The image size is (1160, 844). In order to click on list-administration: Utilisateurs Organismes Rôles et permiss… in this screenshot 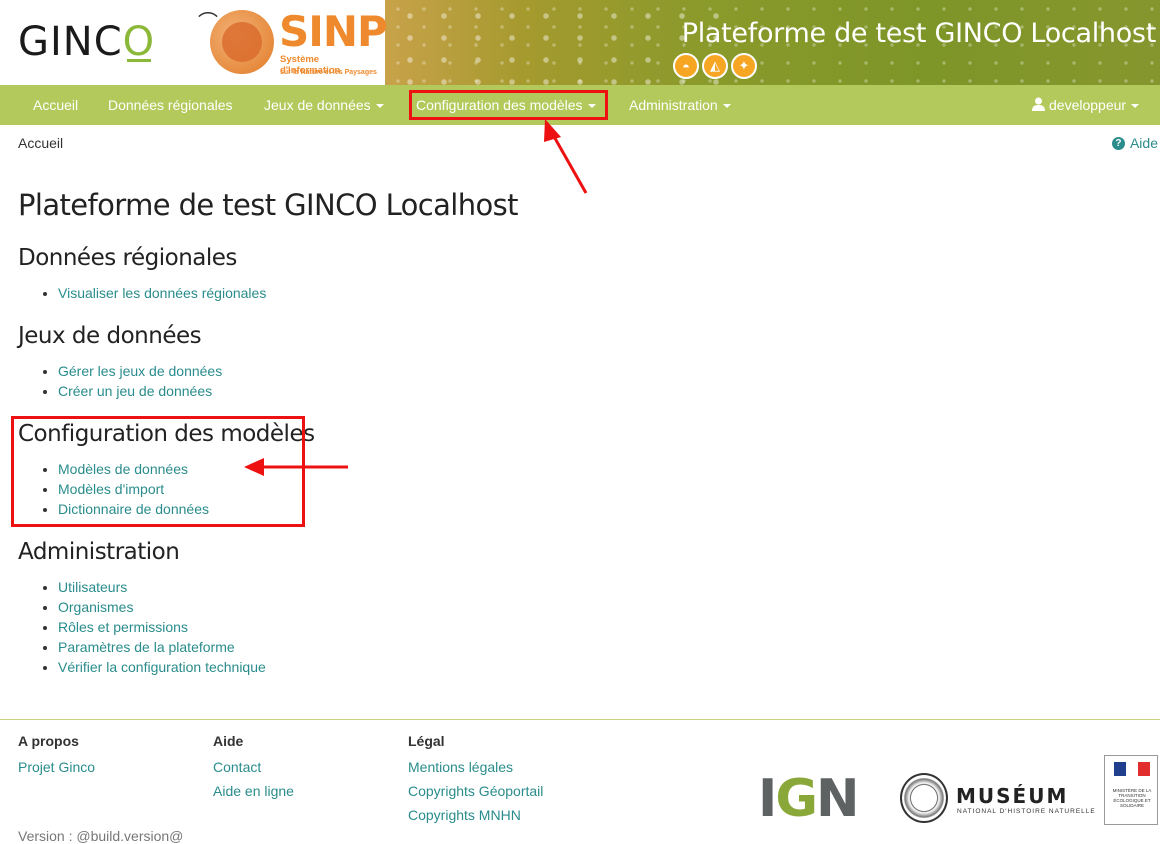, I will do `click(153, 627)`.